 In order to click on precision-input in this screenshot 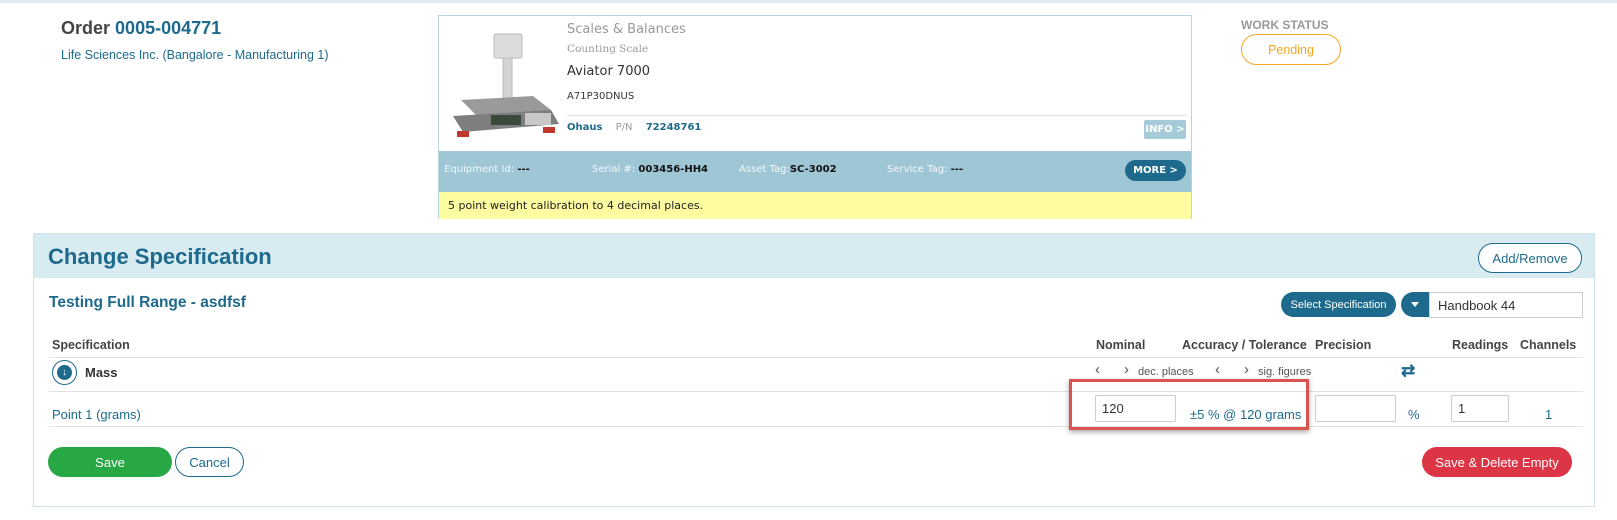, I will do `click(1355, 408)`.